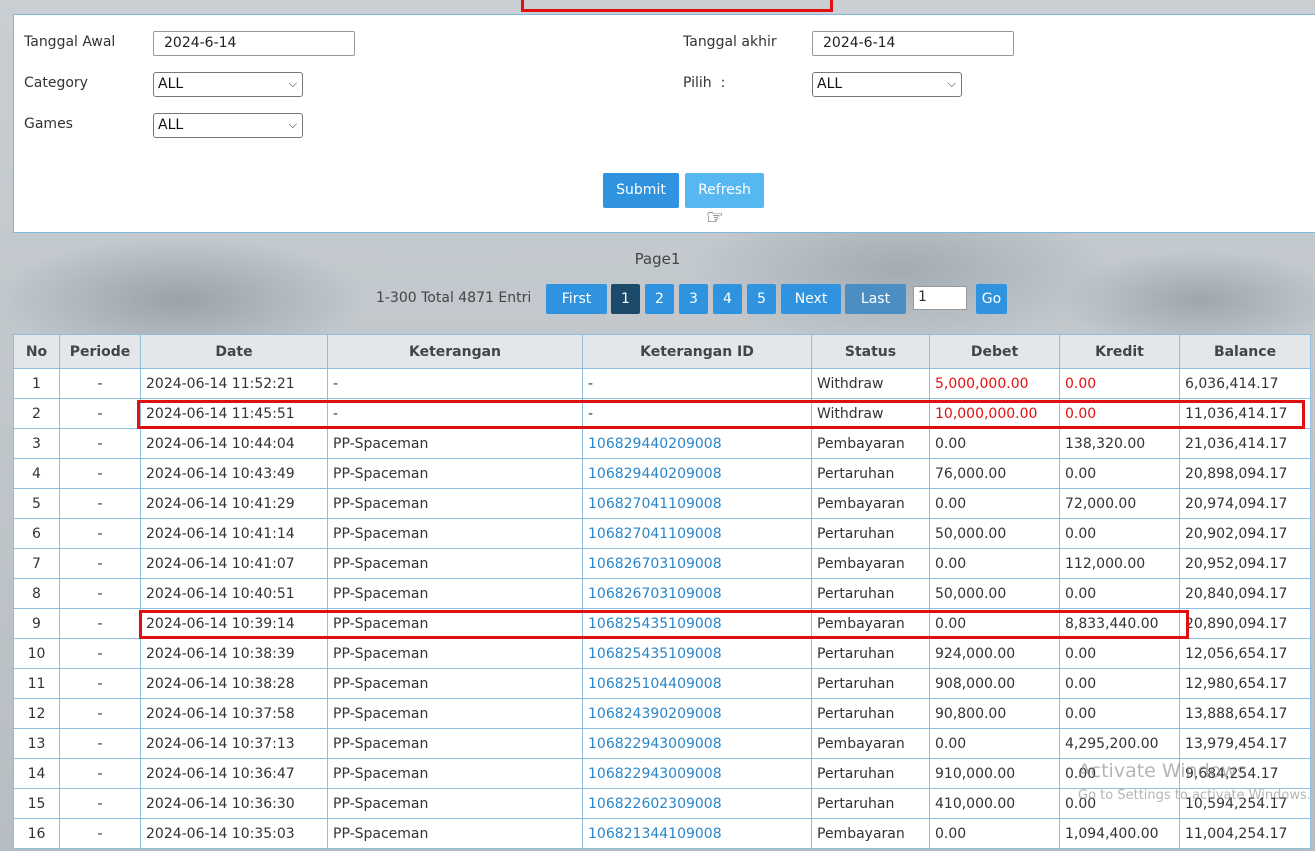 The width and height of the screenshot is (1315, 851). I want to click on refresh-button: Refresh, so click(724, 190).